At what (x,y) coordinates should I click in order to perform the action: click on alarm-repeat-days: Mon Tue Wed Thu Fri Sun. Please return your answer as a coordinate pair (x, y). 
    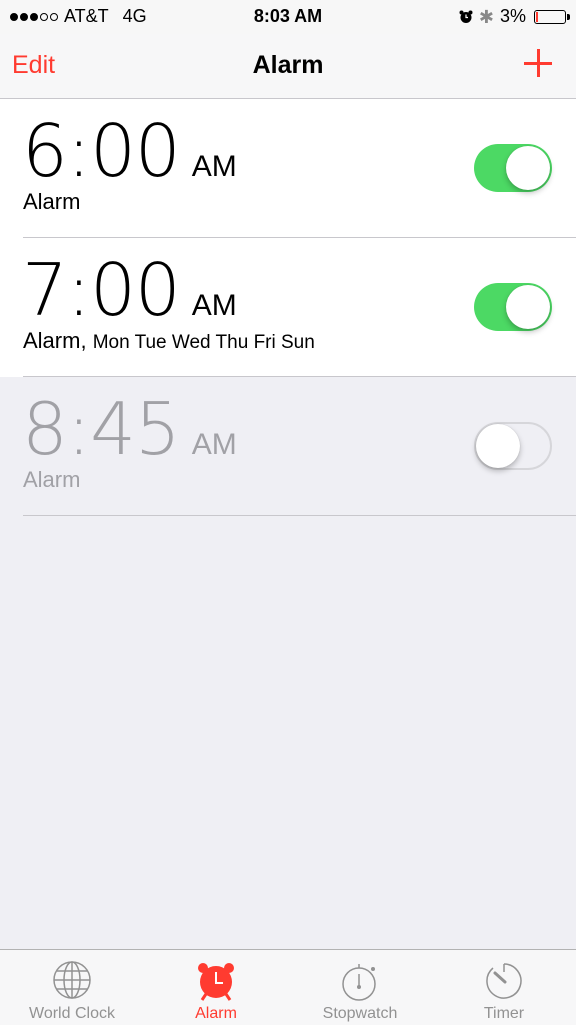
    Looking at the image, I should click on (203, 342).